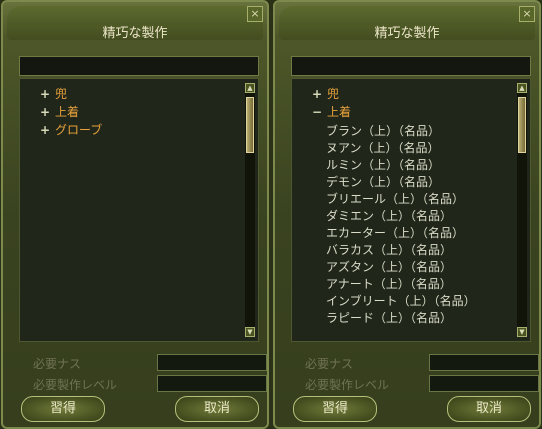  I want to click on recipe-item: ヌアン（上）（名品）, so click(383, 147).